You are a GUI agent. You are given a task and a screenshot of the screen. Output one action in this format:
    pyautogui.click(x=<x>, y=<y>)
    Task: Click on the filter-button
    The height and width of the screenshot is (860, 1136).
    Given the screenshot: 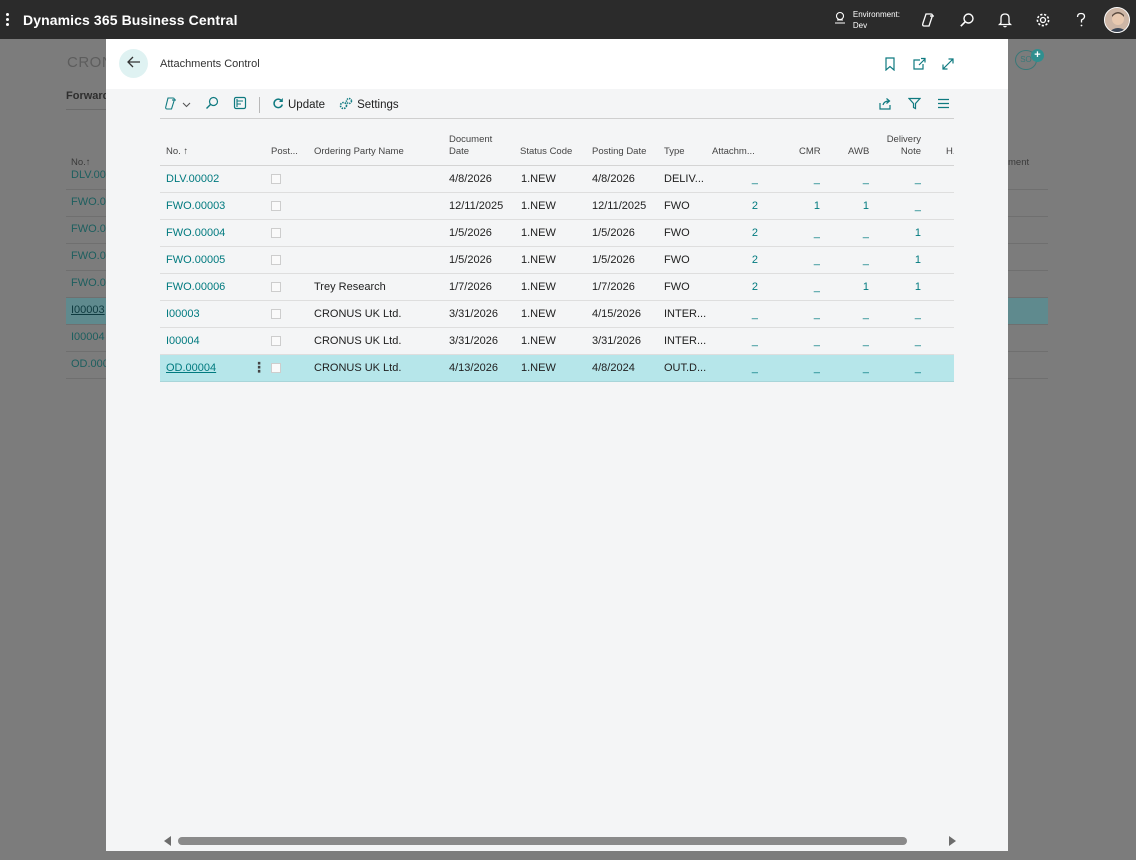 What is the action you would take?
    pyautogui.click(x=914, y=105)
    